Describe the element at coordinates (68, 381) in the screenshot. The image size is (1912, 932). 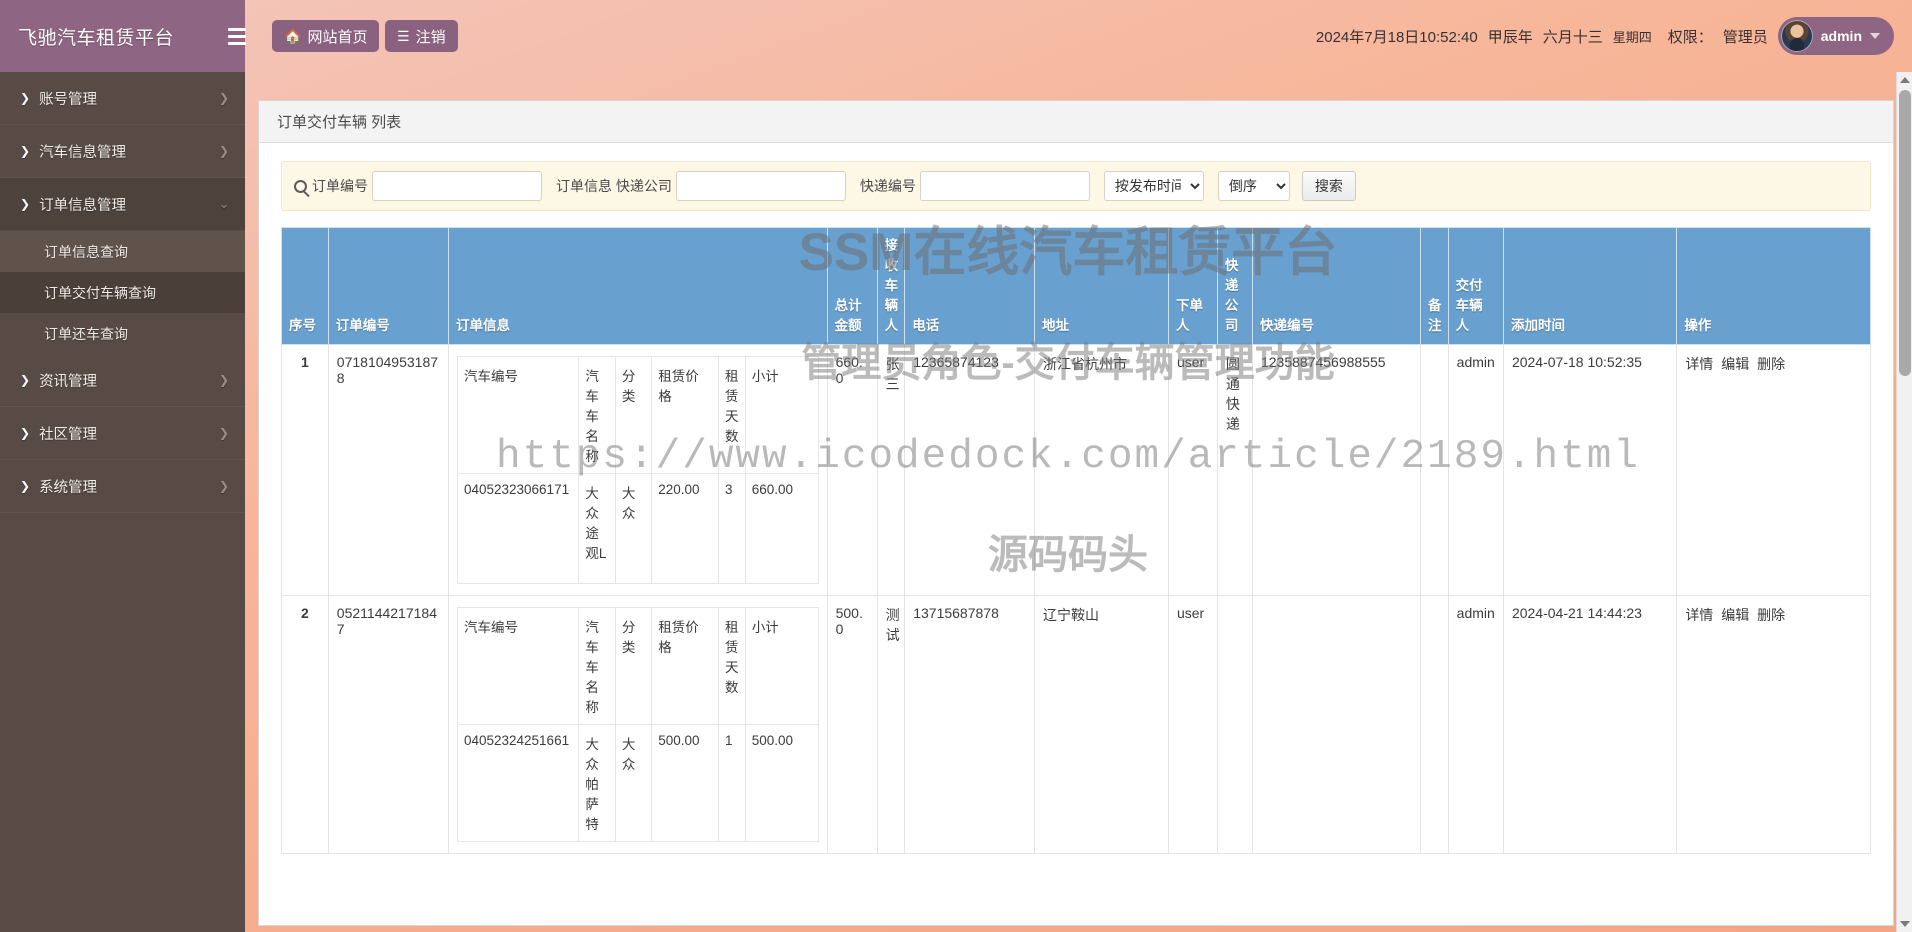
I see `sidebar-item-label: 资讯管理` at that location.